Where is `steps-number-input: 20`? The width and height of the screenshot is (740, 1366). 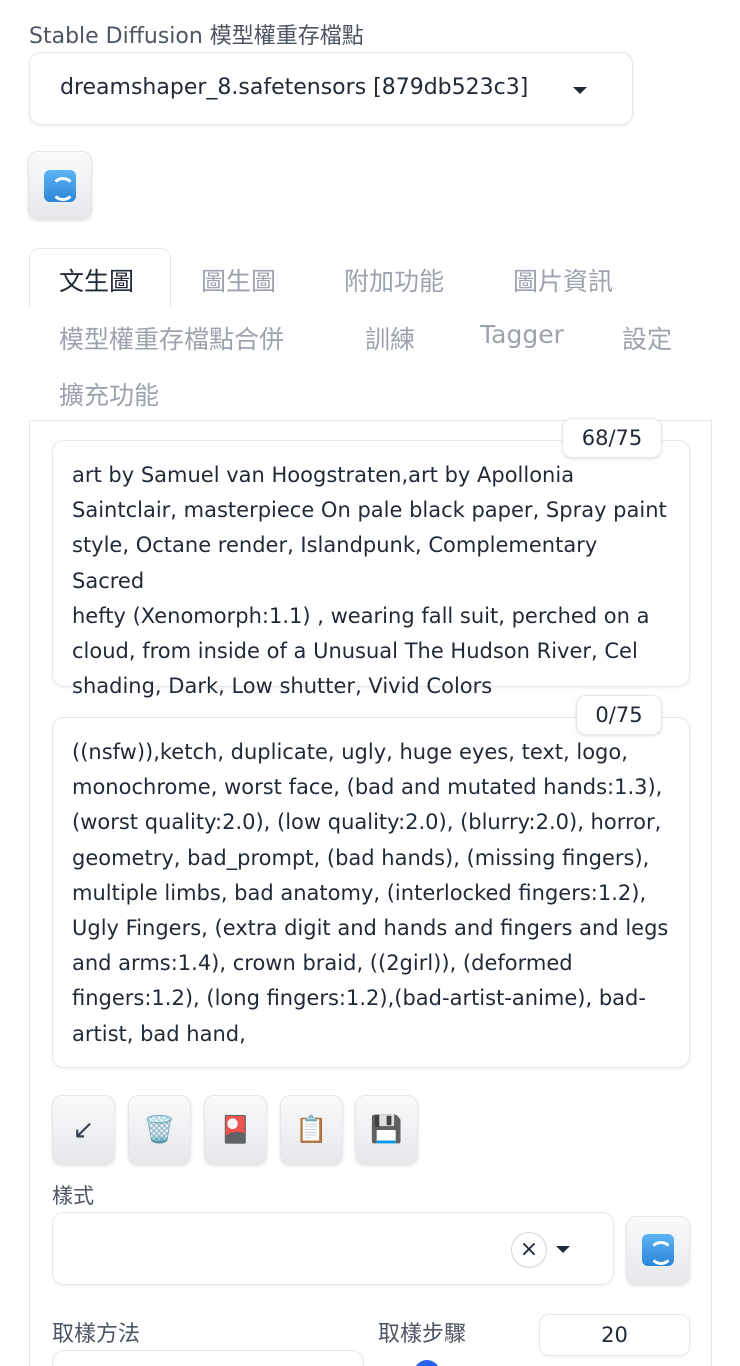
steps-number-input: 20 is located at coordinates (614, 1335).